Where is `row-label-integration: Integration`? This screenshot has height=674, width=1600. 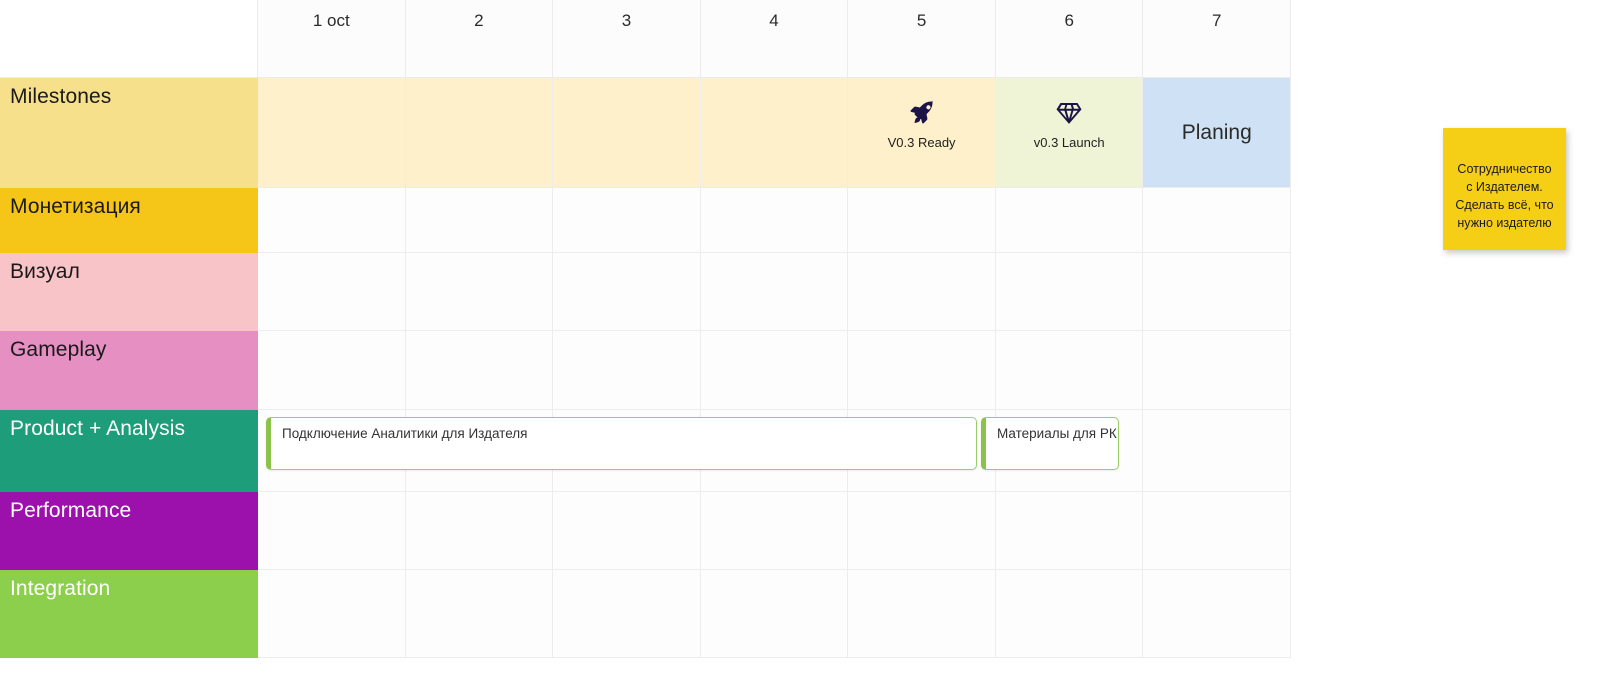 row-label-integration: Integration is located at coordinates (129, 614).